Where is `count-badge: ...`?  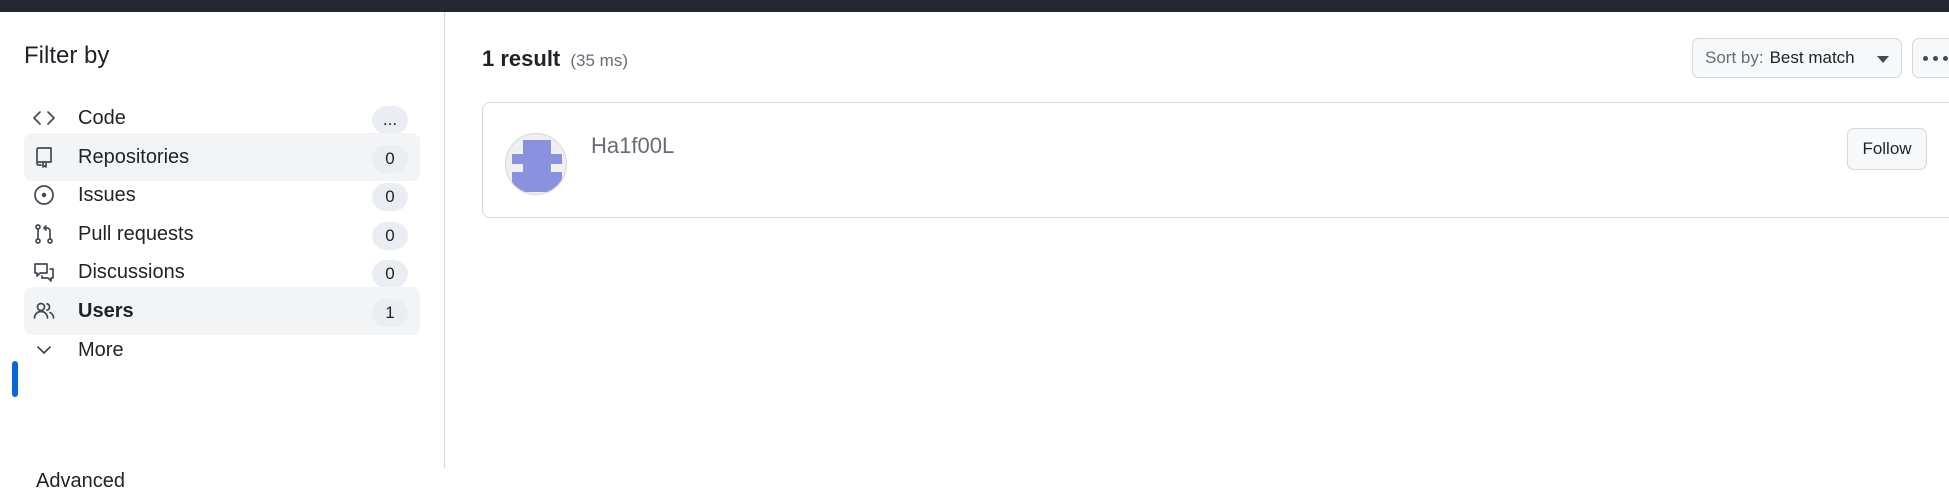
count-badge: ... is located at coordinates (390, 120).